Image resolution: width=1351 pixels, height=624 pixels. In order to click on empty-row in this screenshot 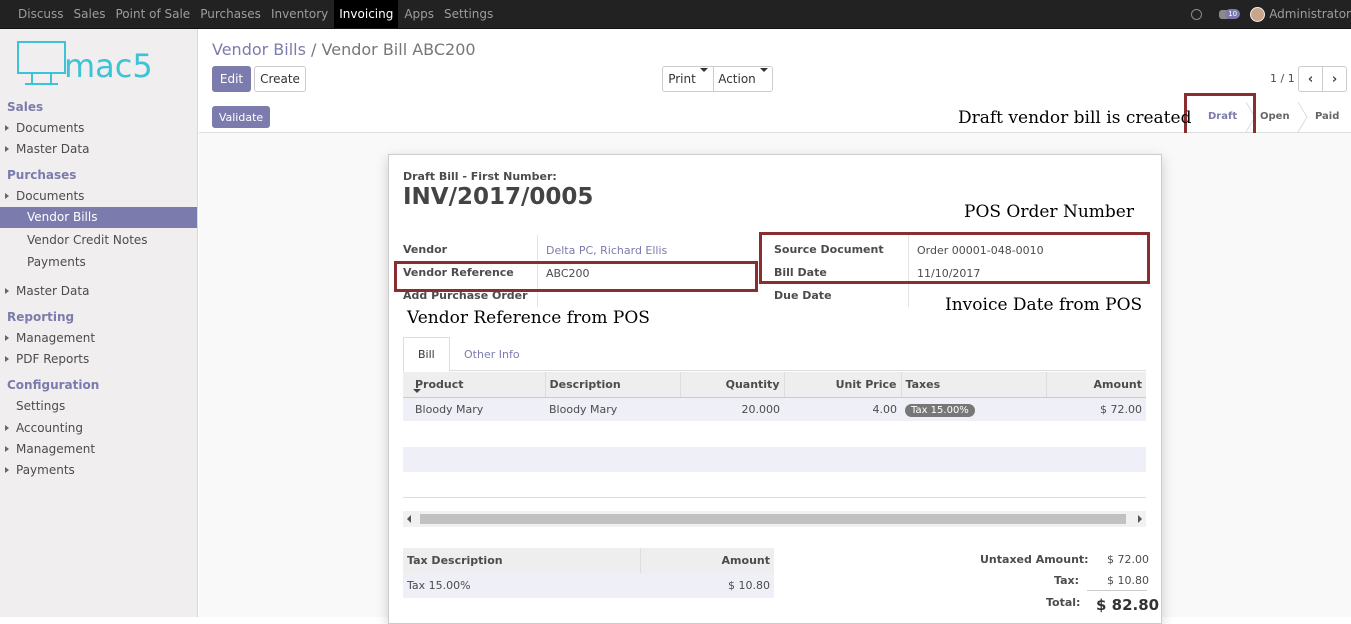, I will do `click(774, 459)`.